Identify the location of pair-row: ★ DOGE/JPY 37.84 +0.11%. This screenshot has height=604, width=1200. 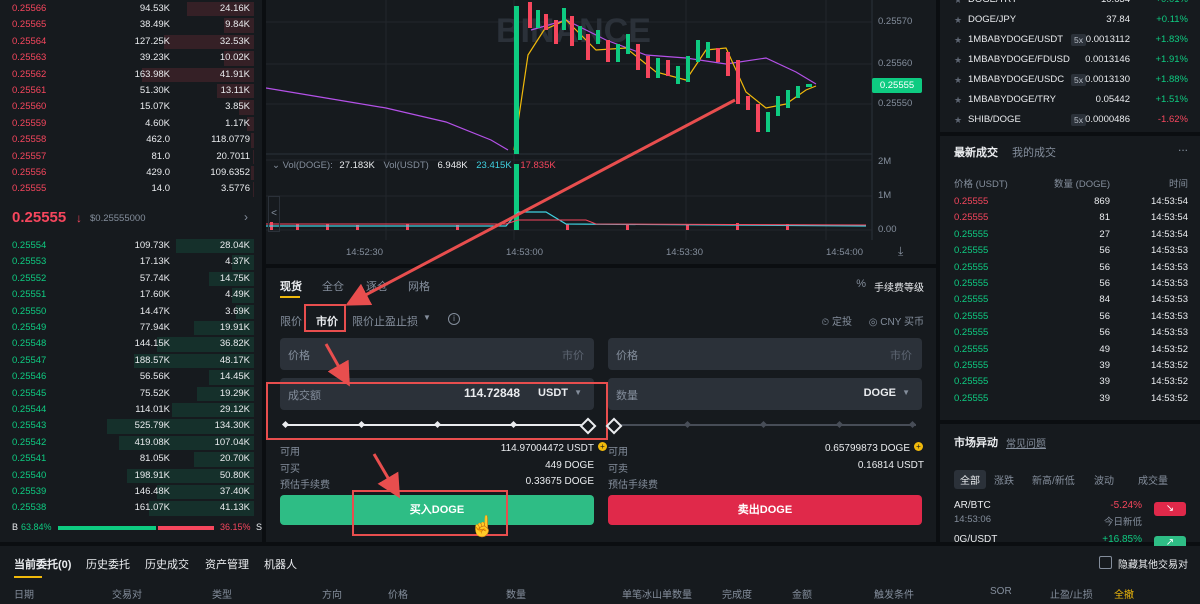
(1070, 20).